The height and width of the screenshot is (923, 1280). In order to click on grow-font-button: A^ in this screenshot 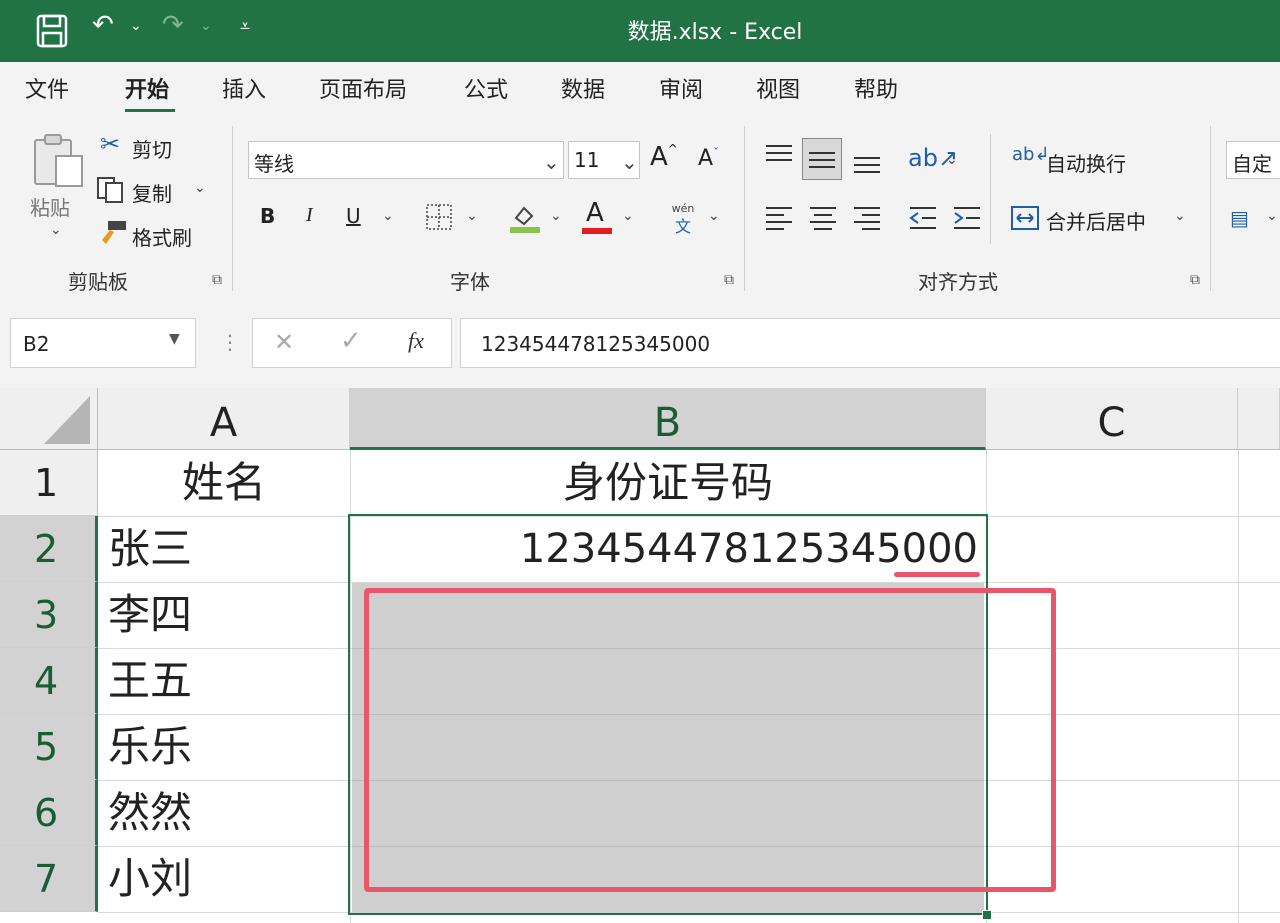, I will do `click(664, 157)`.